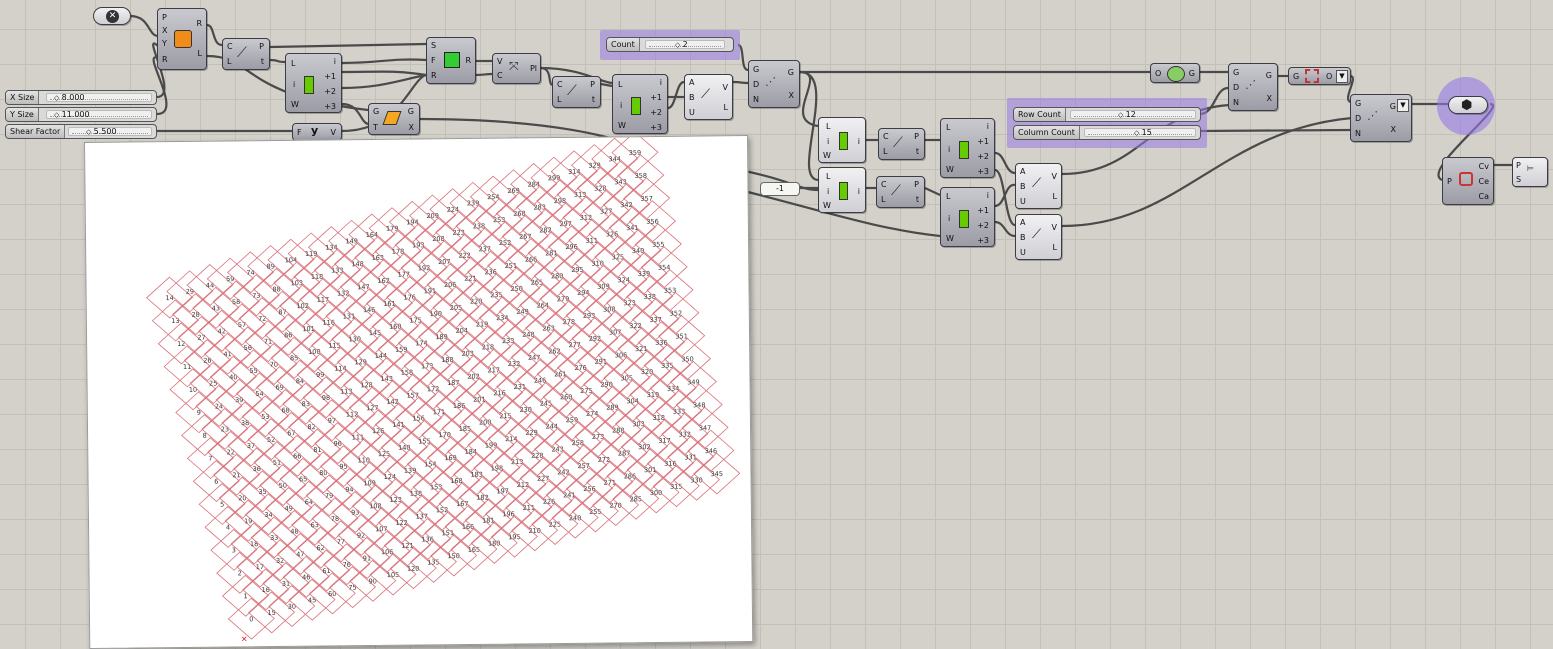 The image size is (1553, 649). What do you see at coordinates (1484, 196) in the screenshot?
I see `output-port: Ca` at bounding box center [1484, 196].